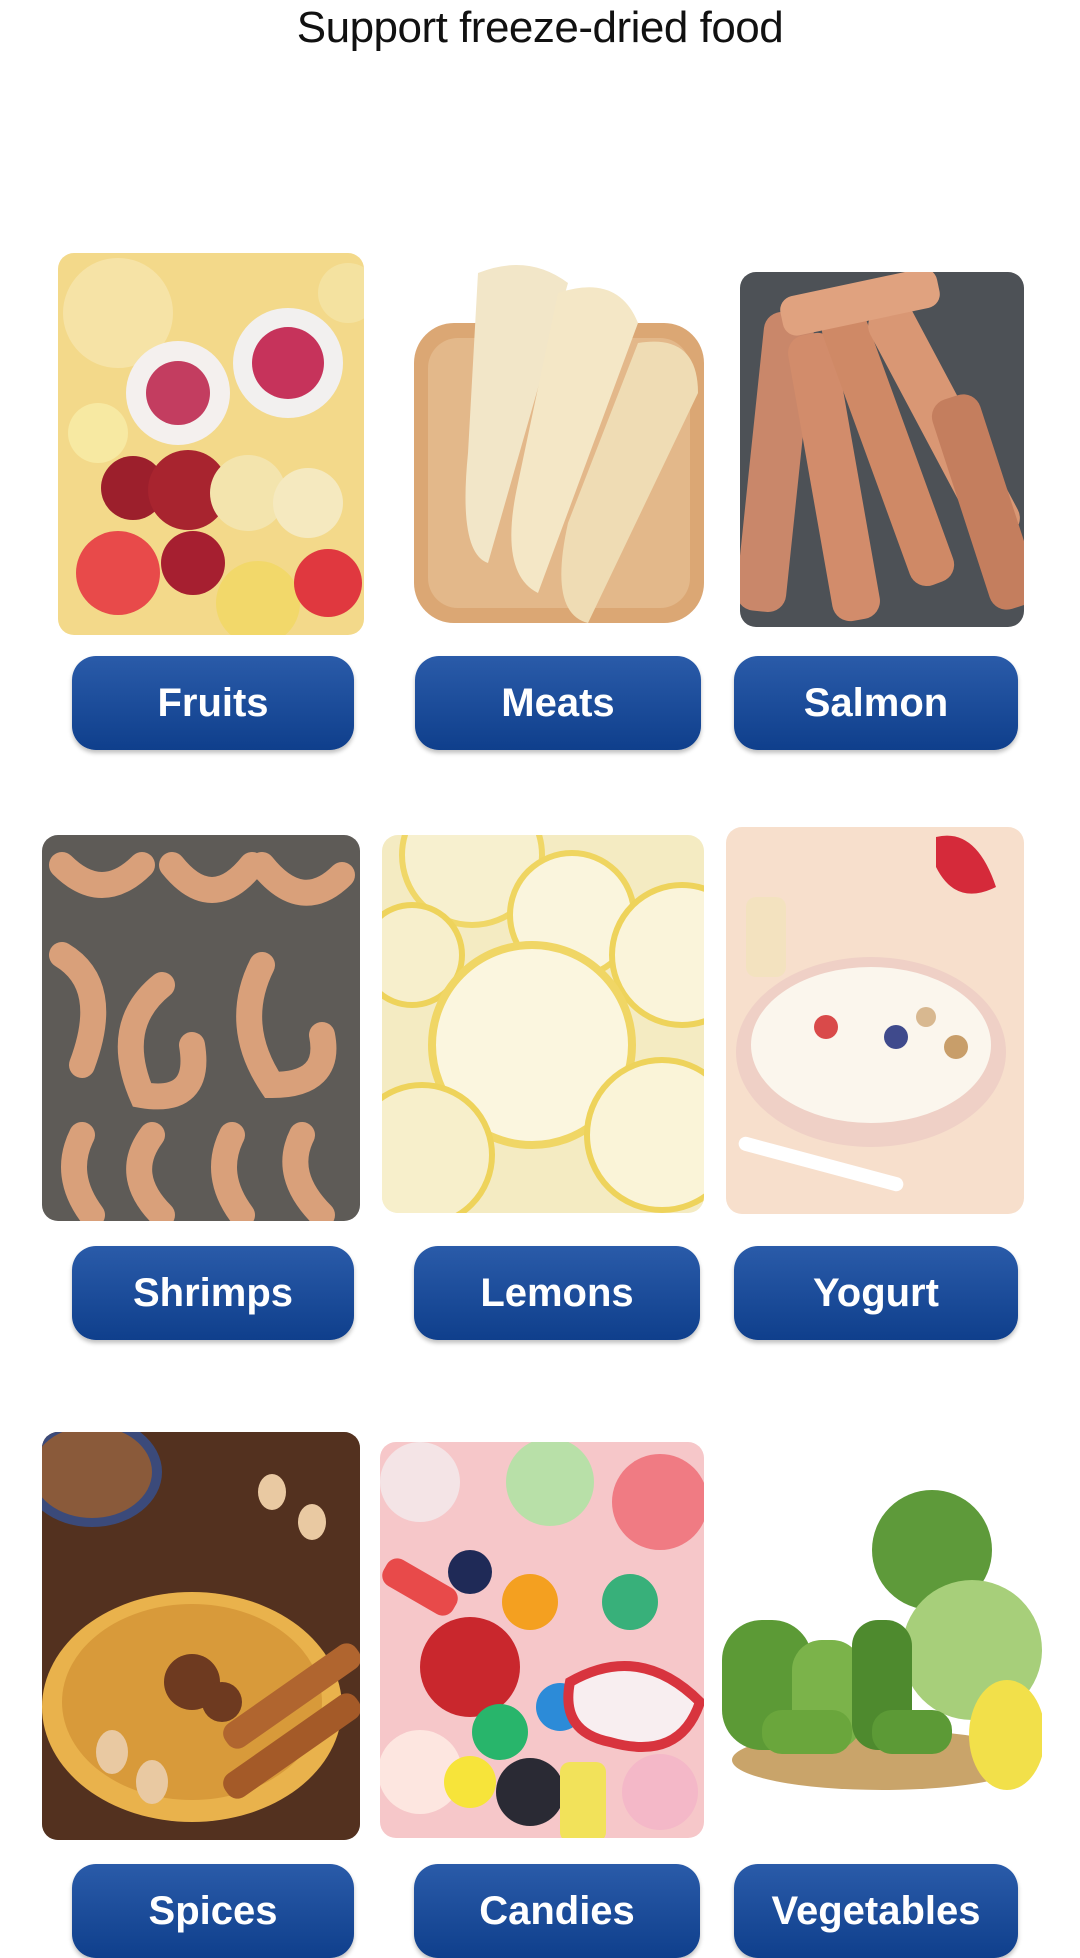 This screenshot has width=1080, height=1958. Describe the element at coordinates (213, 1293) in the screenshot. I see `category-button-shrimps: Shrimps` at that location.